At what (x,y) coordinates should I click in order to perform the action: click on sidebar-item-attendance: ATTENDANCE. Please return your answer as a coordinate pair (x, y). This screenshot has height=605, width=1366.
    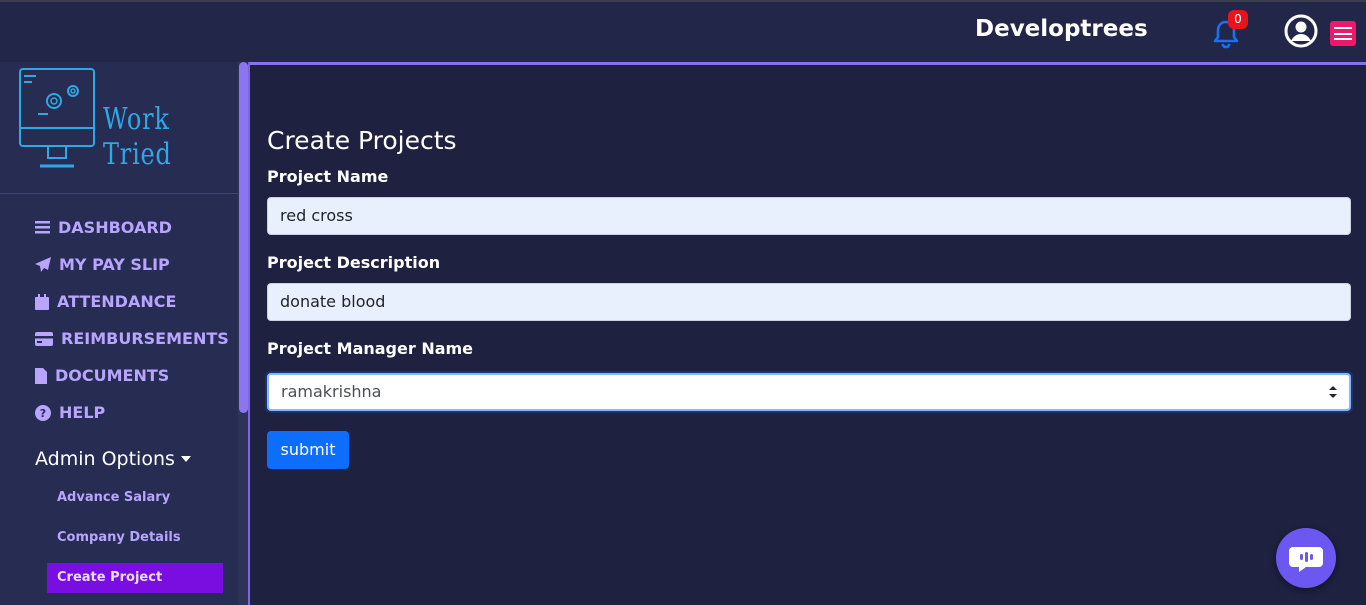
    Looking at the image, I should click on (105, 301).